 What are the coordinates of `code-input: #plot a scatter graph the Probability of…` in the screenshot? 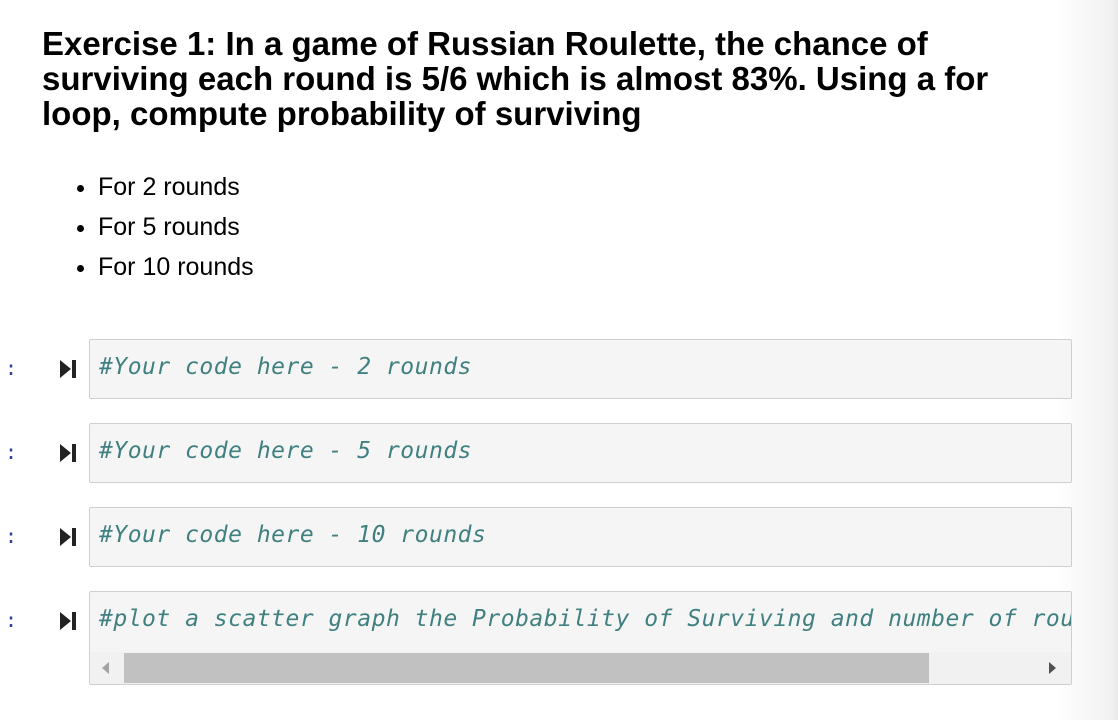 It's located at (580, 638).